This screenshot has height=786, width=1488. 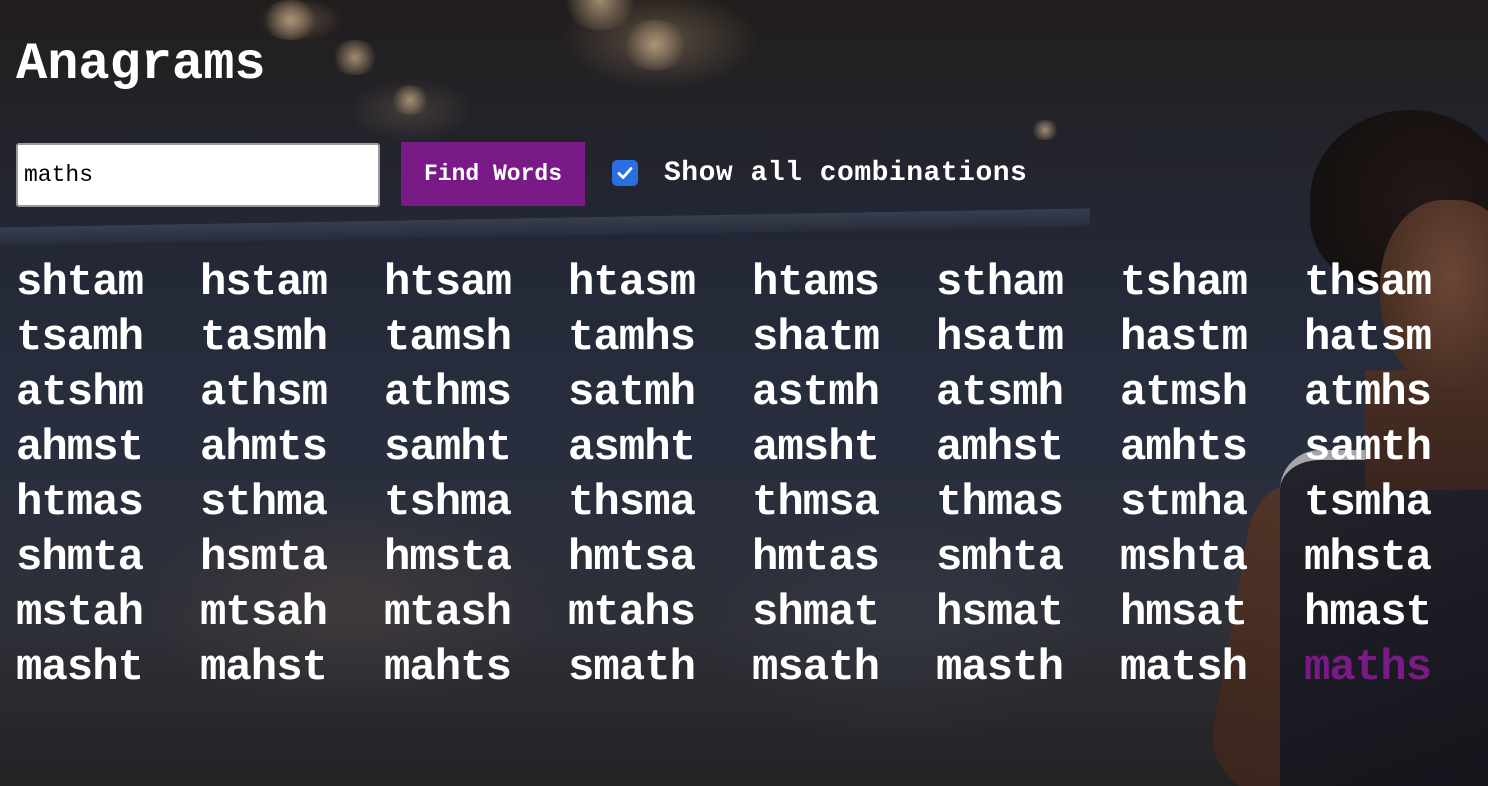 What do you see at coordinates (660, 668) in the screenshot?
I see `anagram-word: smath` at bounding box center [660, 668].